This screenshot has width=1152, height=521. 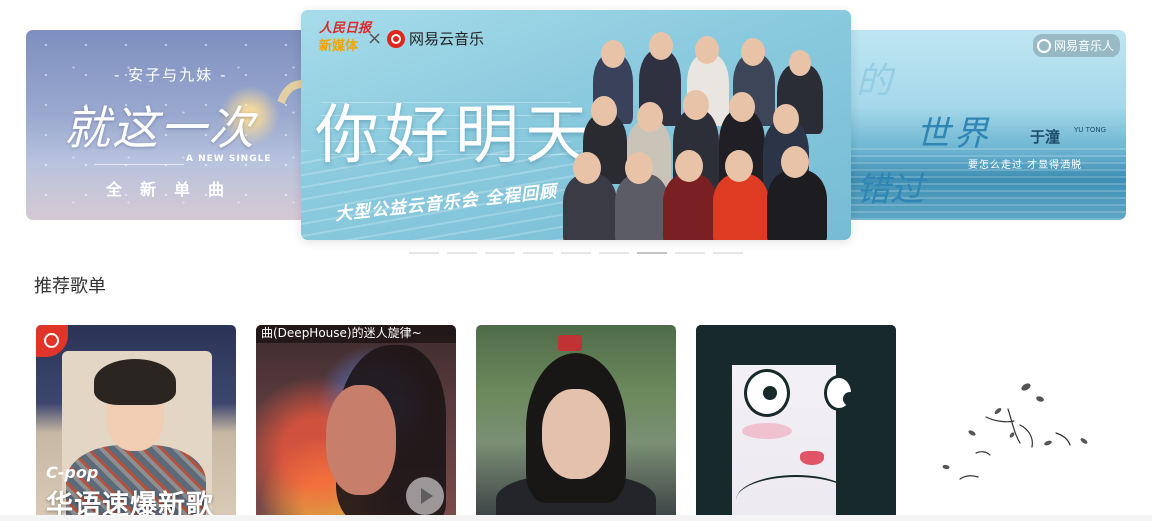 I want to click on new-media-label: 新媒体, so click(x=339, y=46).